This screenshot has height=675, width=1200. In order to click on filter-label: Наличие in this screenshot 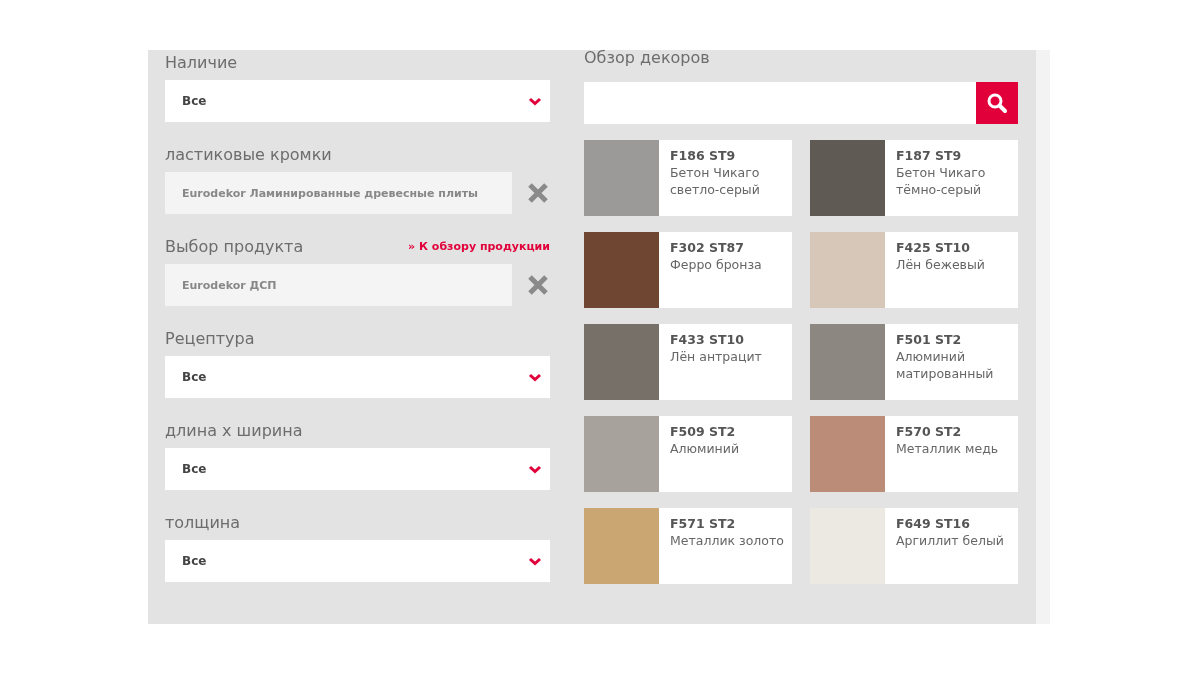, I will do `click(201, 62)`.